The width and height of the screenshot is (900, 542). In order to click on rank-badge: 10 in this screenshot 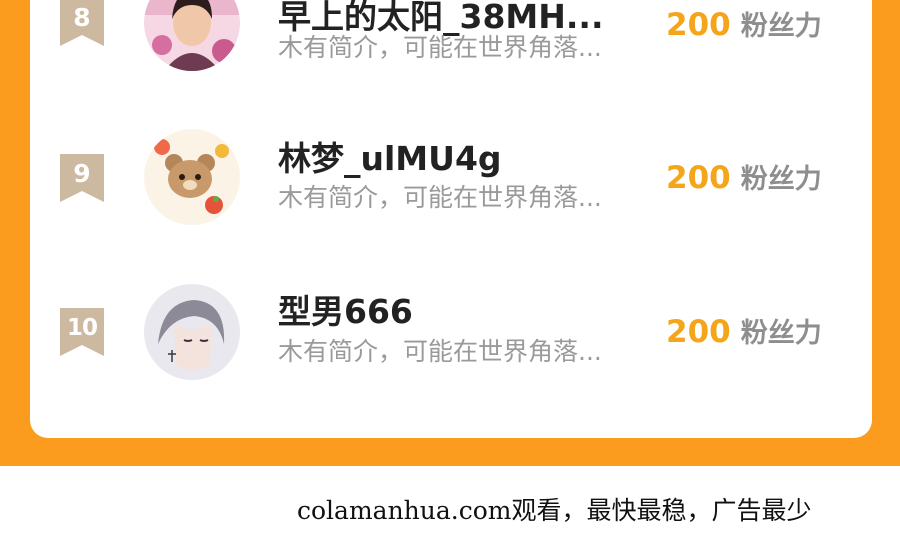, I will do `click(82, 332)`.